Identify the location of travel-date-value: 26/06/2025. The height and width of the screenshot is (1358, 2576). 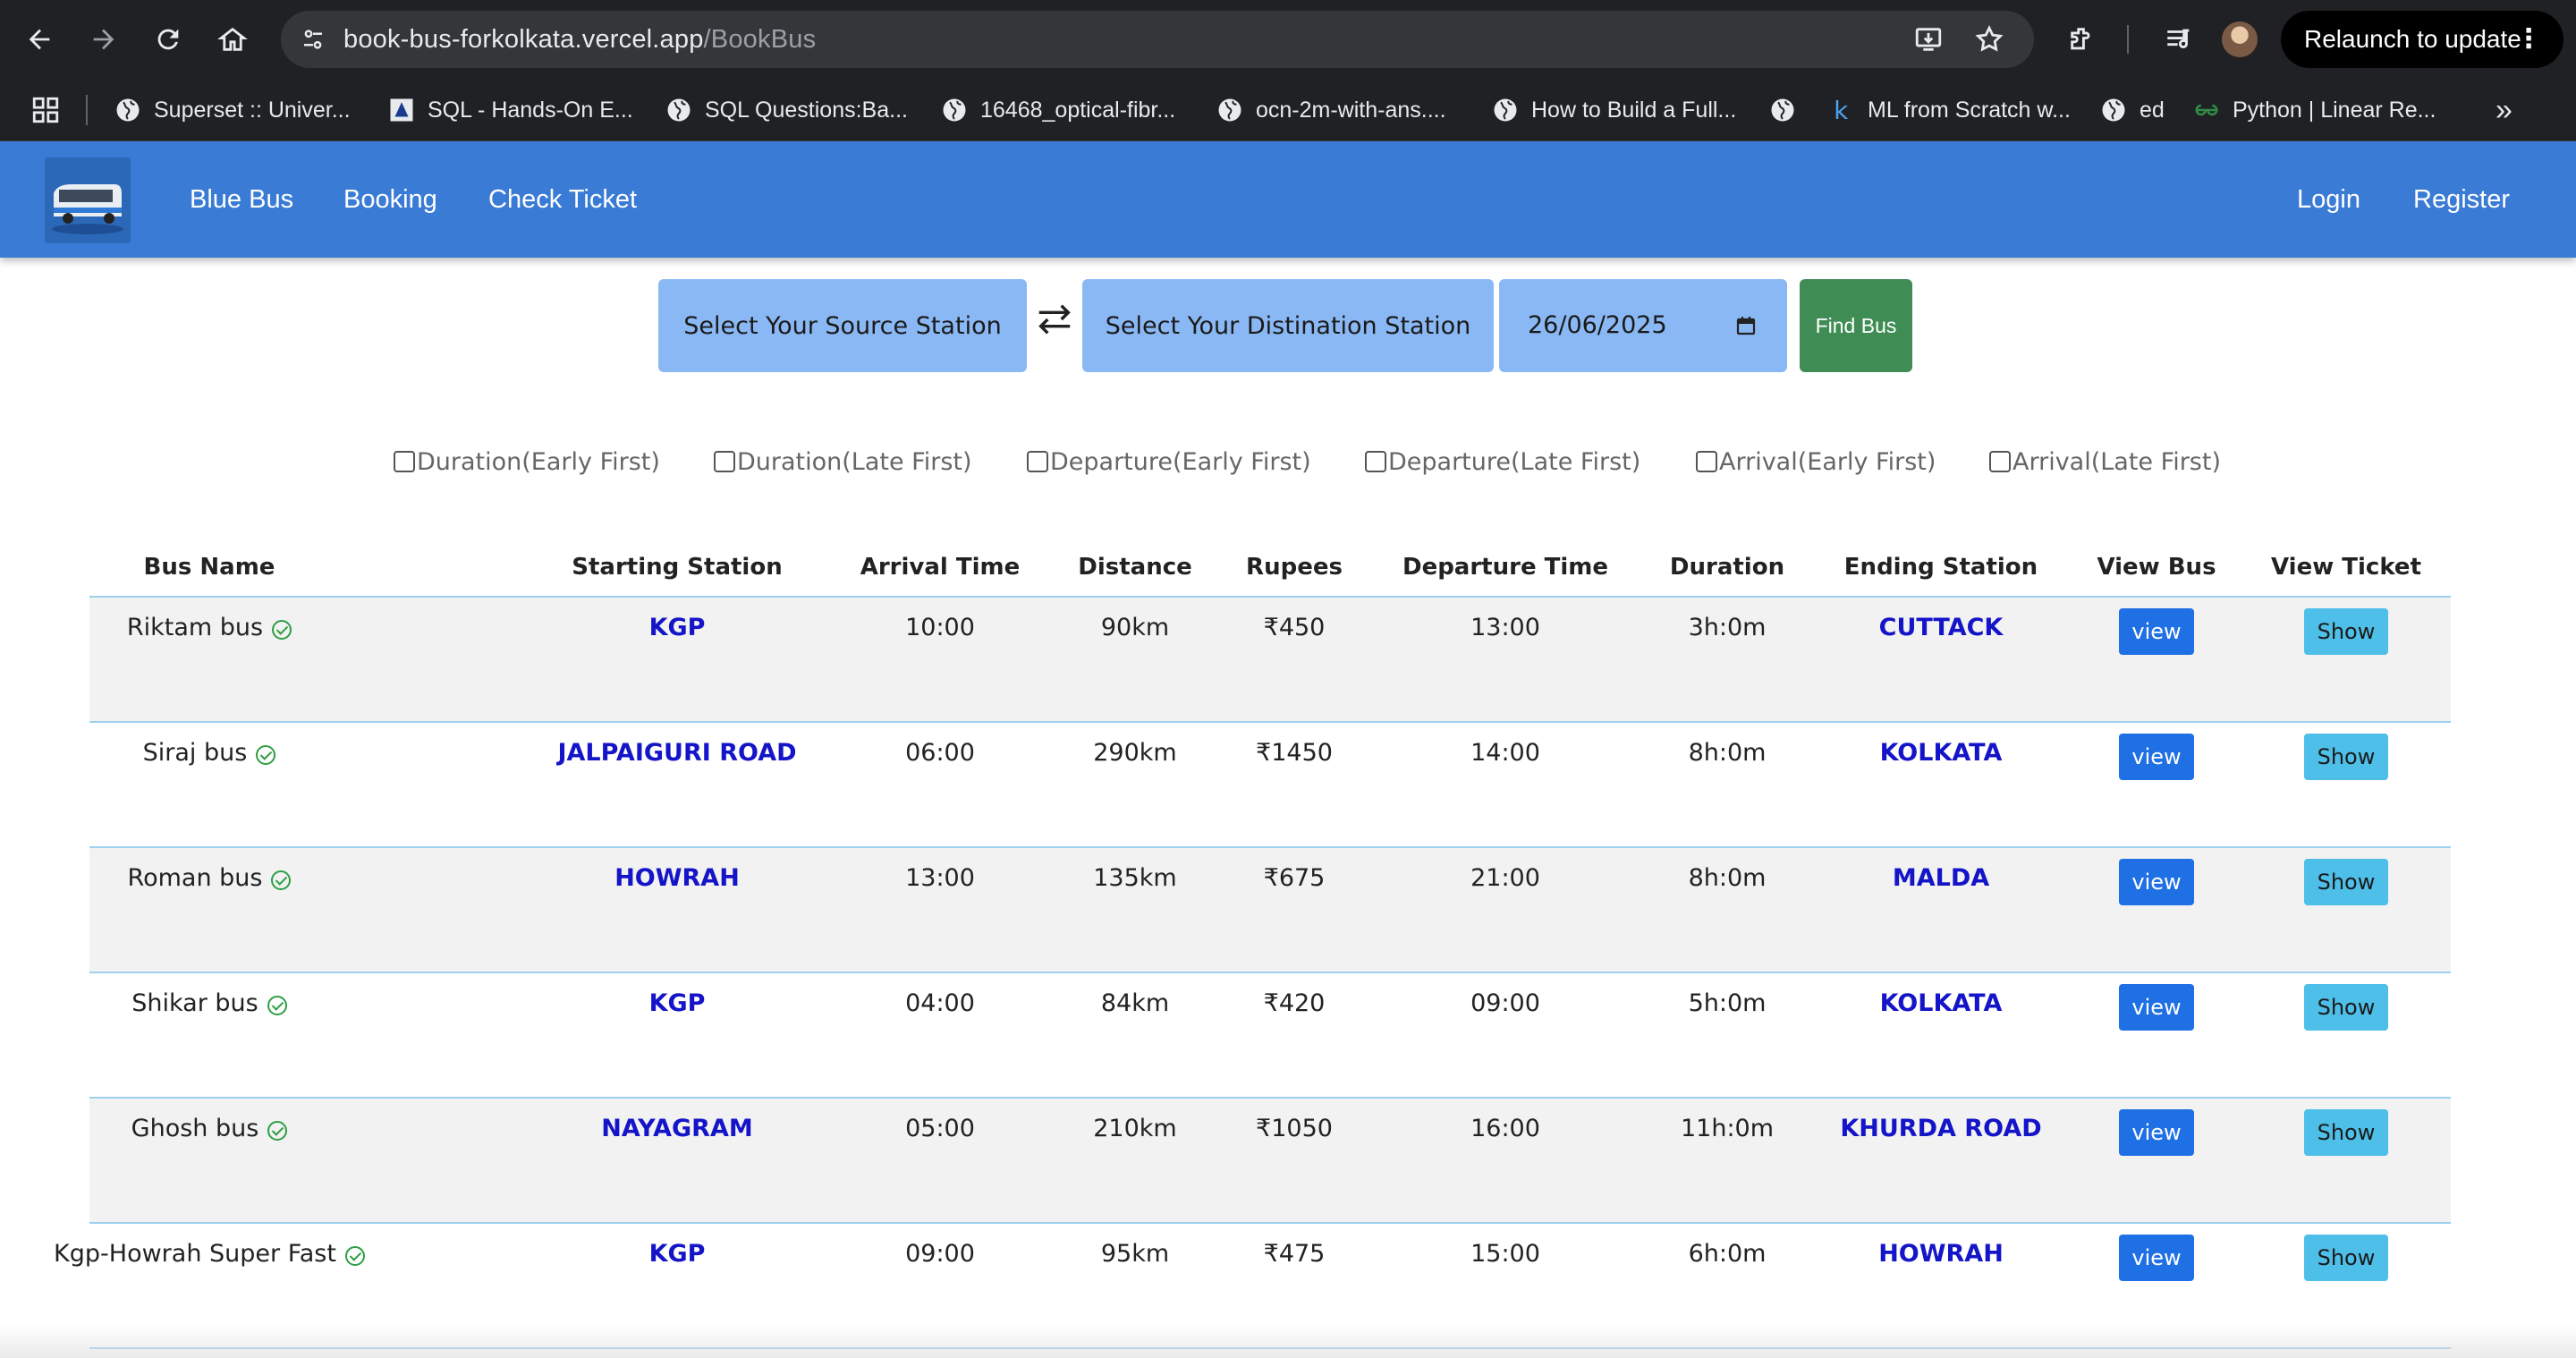
(1597, 325).